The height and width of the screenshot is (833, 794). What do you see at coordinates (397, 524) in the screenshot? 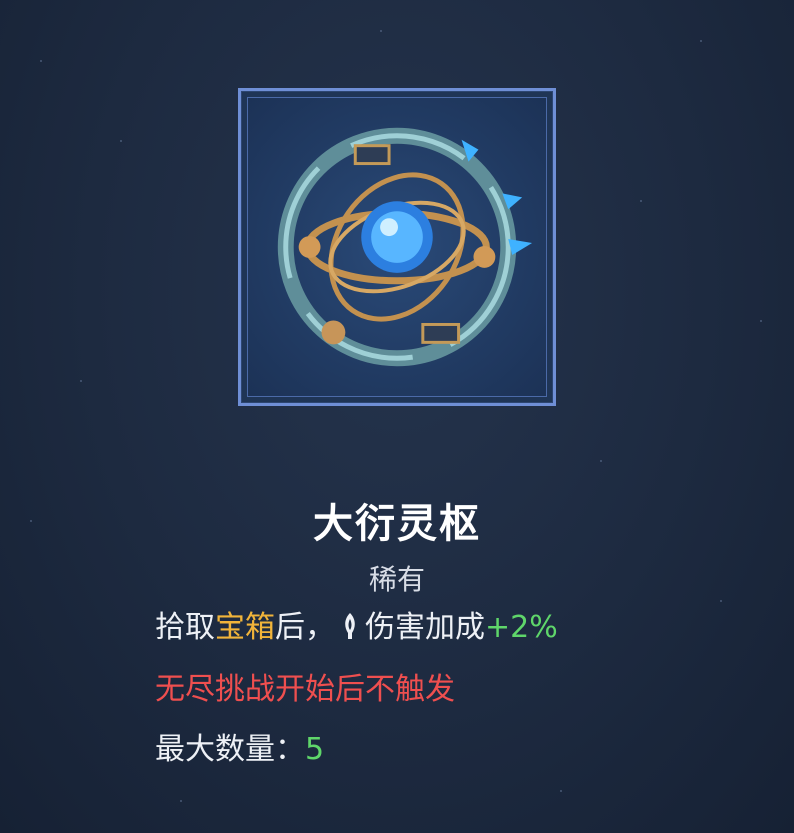
I see `item-name: 大衍灵枢` at bounding box center [397, 524].